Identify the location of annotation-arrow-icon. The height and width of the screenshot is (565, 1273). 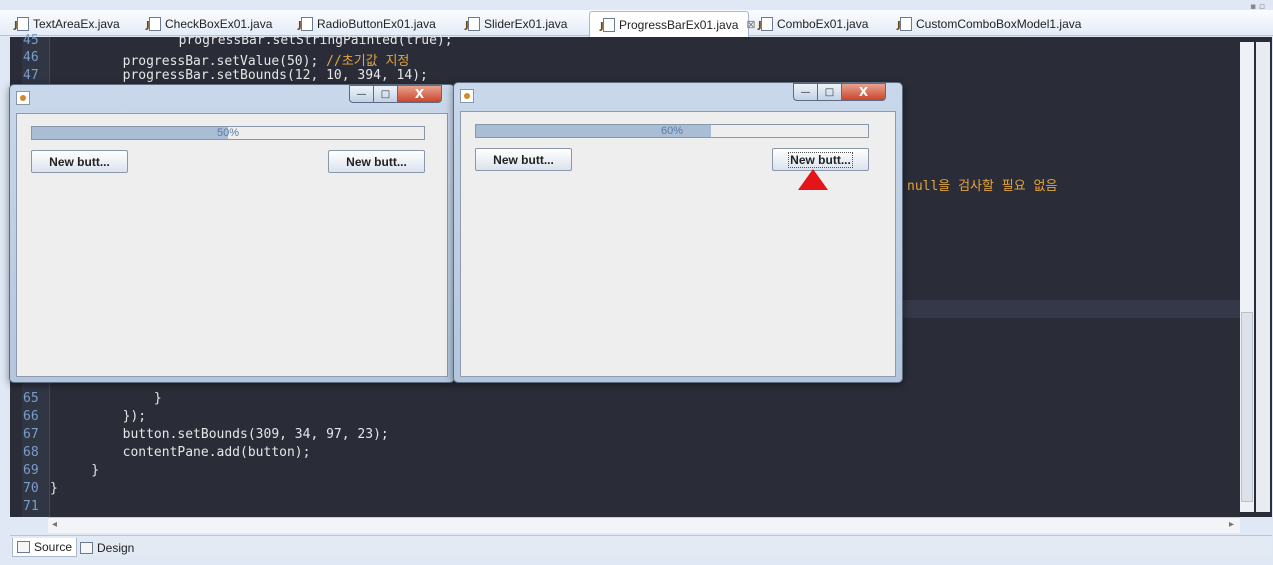
(813, 179).